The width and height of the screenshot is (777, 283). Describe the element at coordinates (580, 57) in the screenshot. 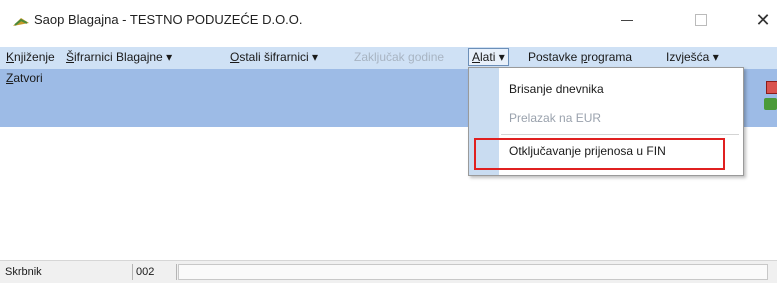

I see `menu-postavke-programa: Postavke programa` at that location.